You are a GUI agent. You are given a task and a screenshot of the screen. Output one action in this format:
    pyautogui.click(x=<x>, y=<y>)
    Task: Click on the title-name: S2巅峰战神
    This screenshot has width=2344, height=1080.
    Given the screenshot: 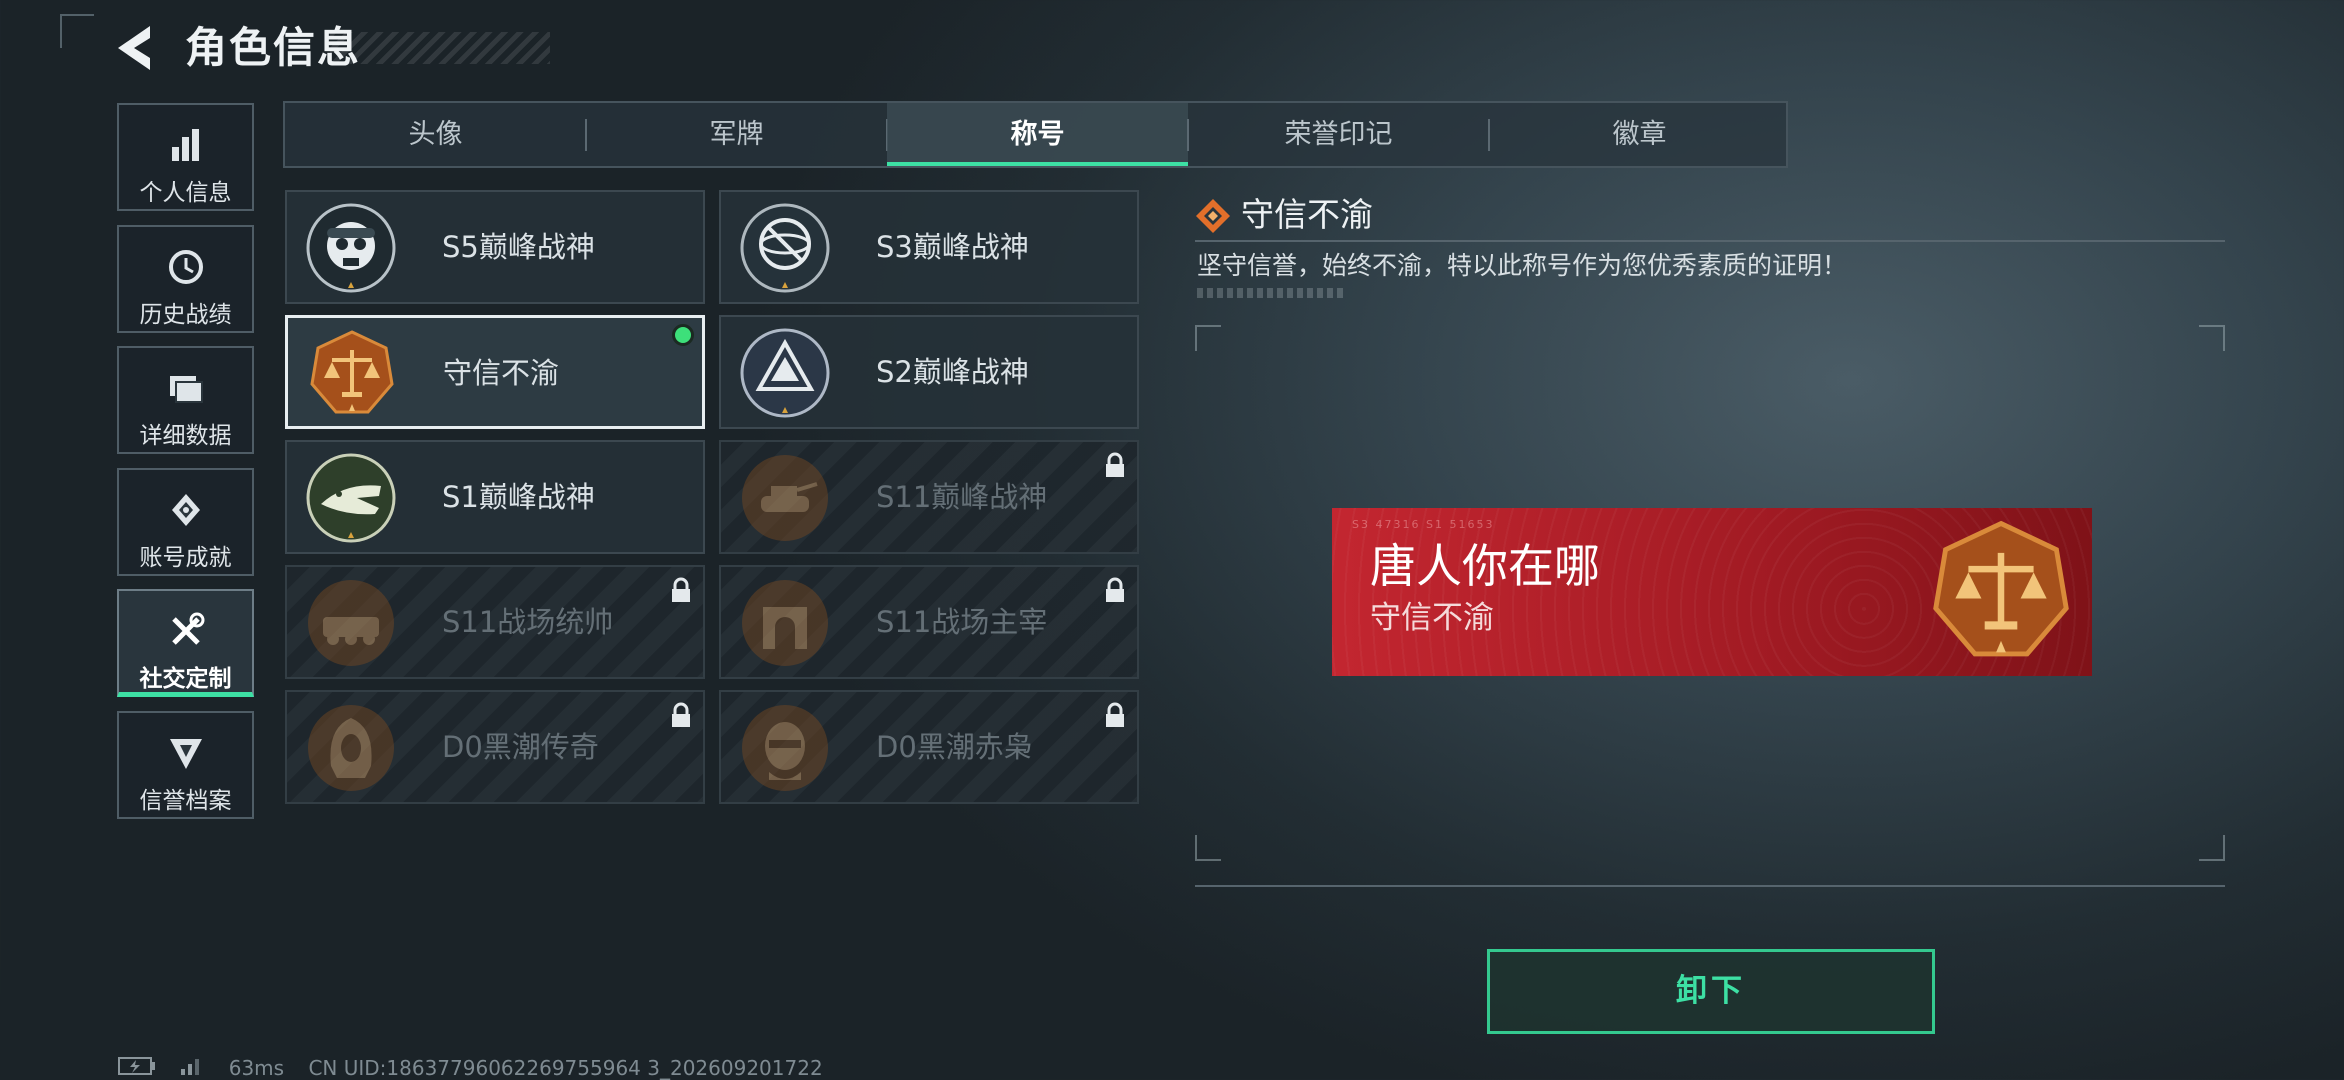 What is the action you would take?
    pyautogui.click(x=952, y=372)
    